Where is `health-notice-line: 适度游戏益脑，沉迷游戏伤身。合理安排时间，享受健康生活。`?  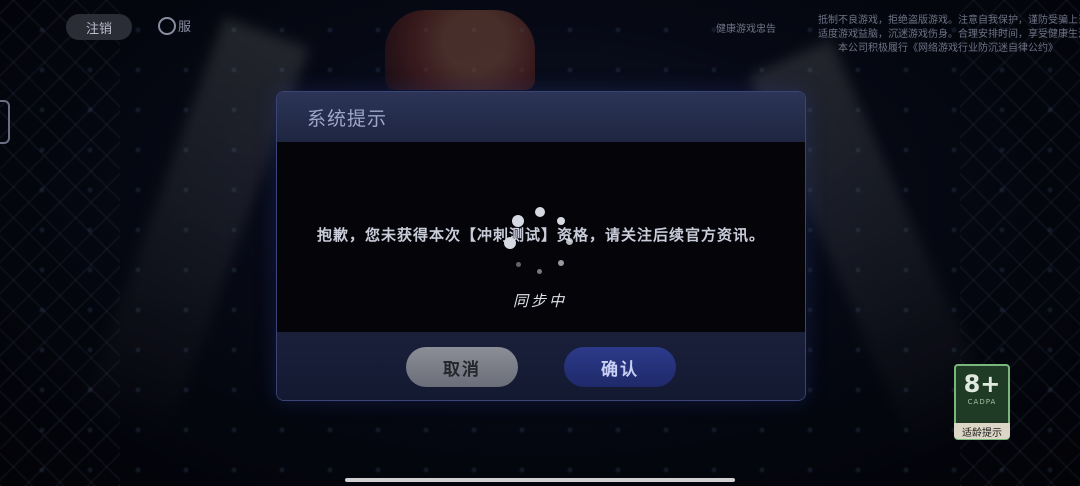
health-notice-line: 适度游戏益脑，沉迷游戏伤身。合理安排时间，享受健康生活。 is located at coordinates (949, 34).